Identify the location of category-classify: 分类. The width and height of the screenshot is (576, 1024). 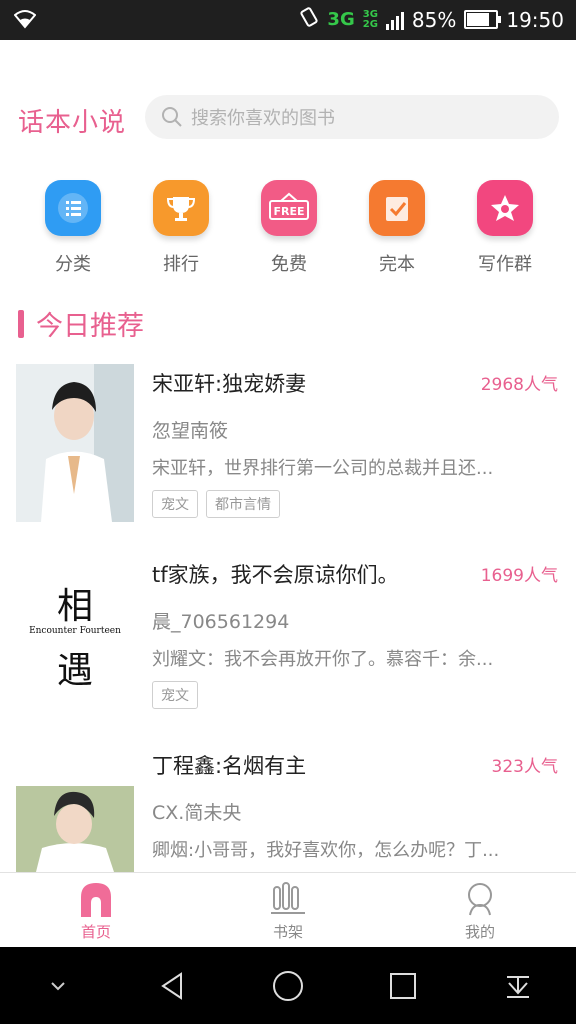
(73, 228).